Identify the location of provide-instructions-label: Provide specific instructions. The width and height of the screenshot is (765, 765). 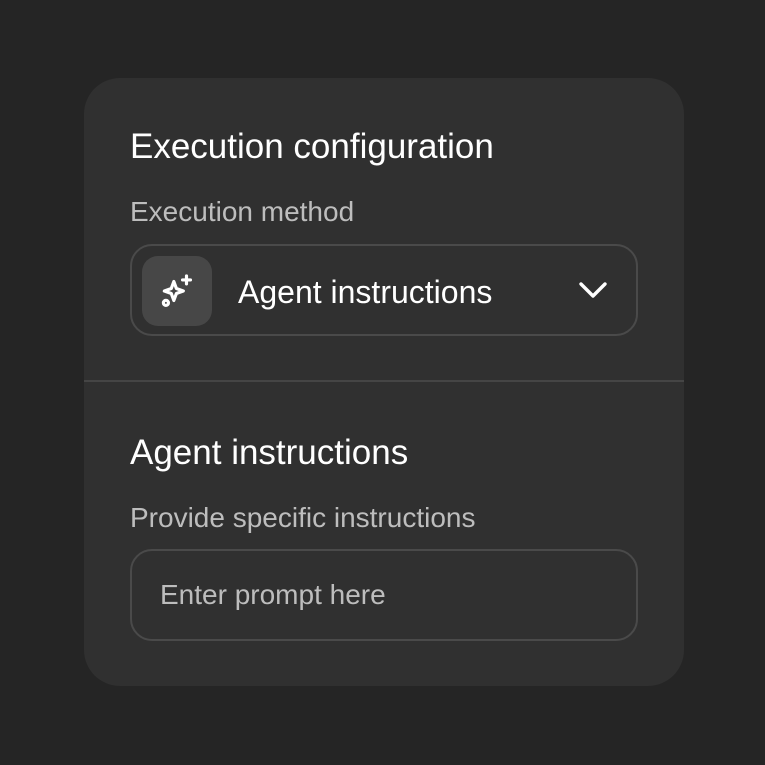
(303, 517).